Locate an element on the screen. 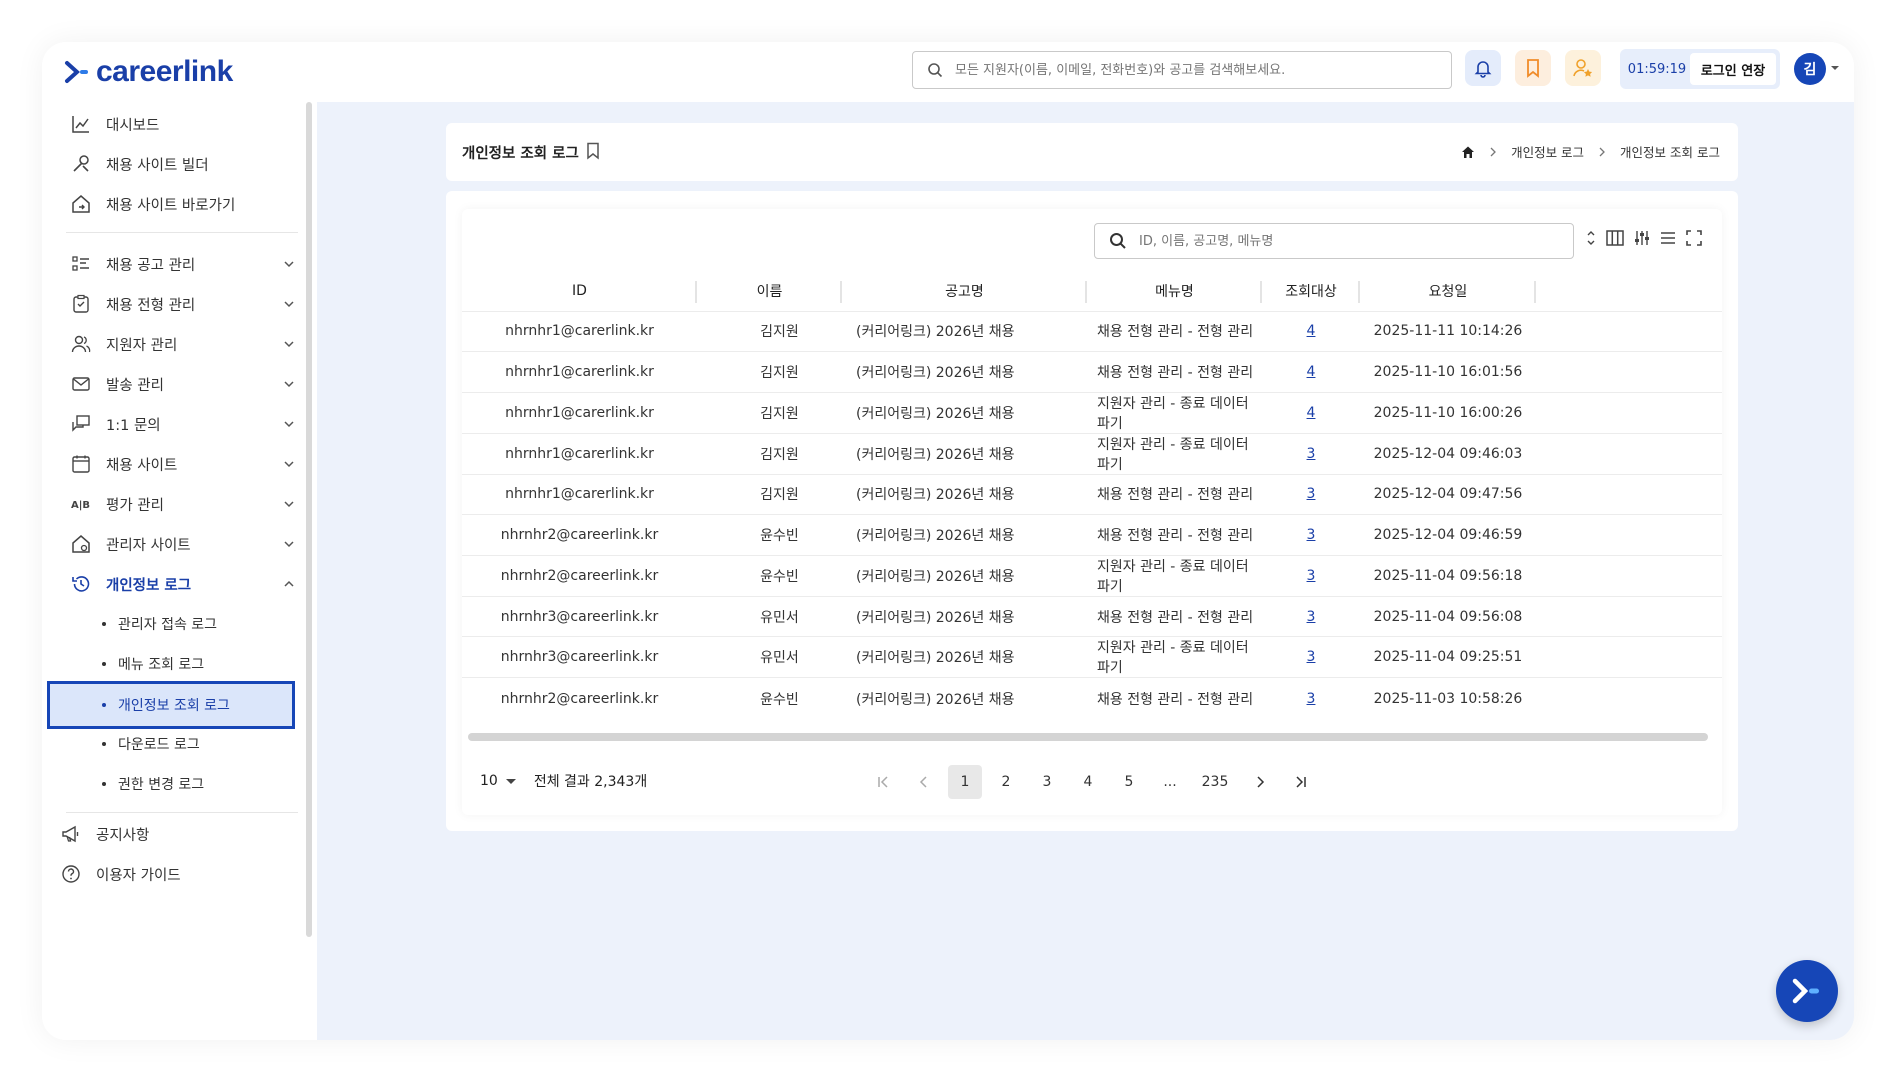 Image resolution: width=1896 pixels, height=1081 pixels. cell-menu: 지원자 관리 - 종료 데이터 파기 is located at coordinates (1174, 657).